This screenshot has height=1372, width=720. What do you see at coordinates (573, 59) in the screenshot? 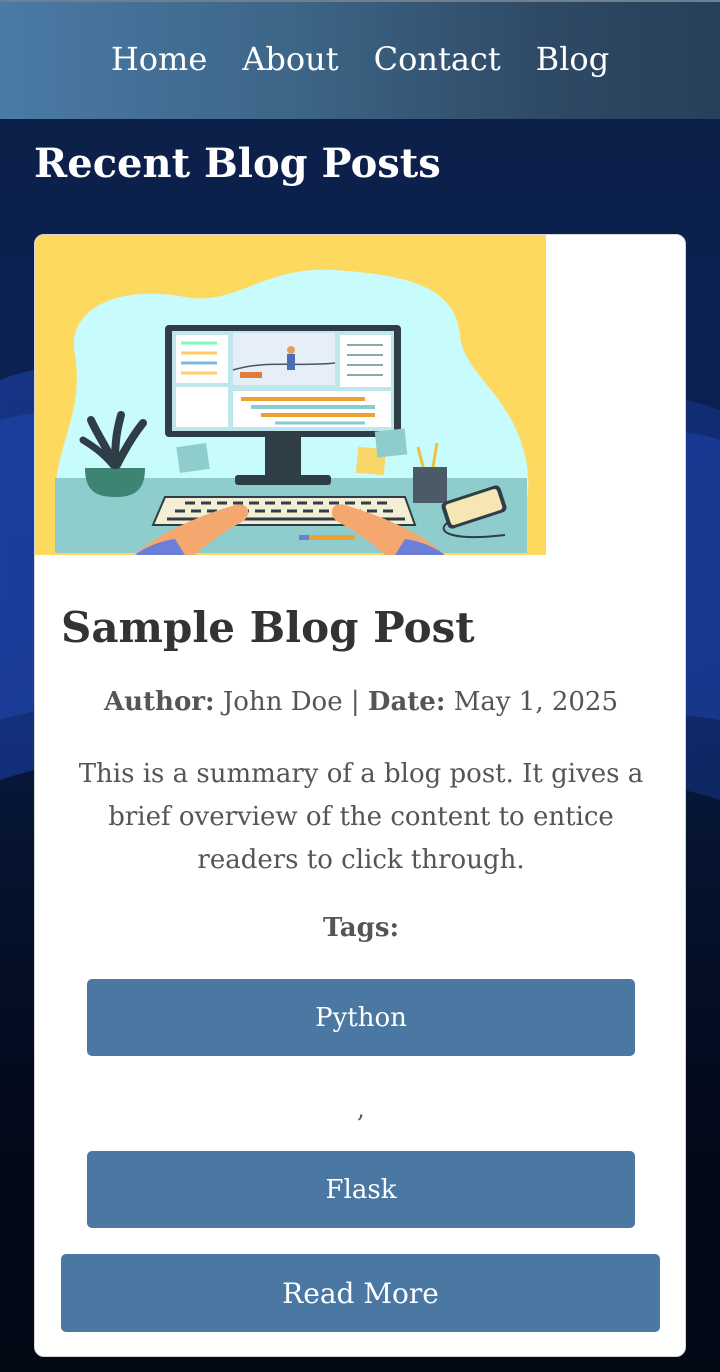
I see `nav-link-blog: Blog` at bounding box center [573, 59].